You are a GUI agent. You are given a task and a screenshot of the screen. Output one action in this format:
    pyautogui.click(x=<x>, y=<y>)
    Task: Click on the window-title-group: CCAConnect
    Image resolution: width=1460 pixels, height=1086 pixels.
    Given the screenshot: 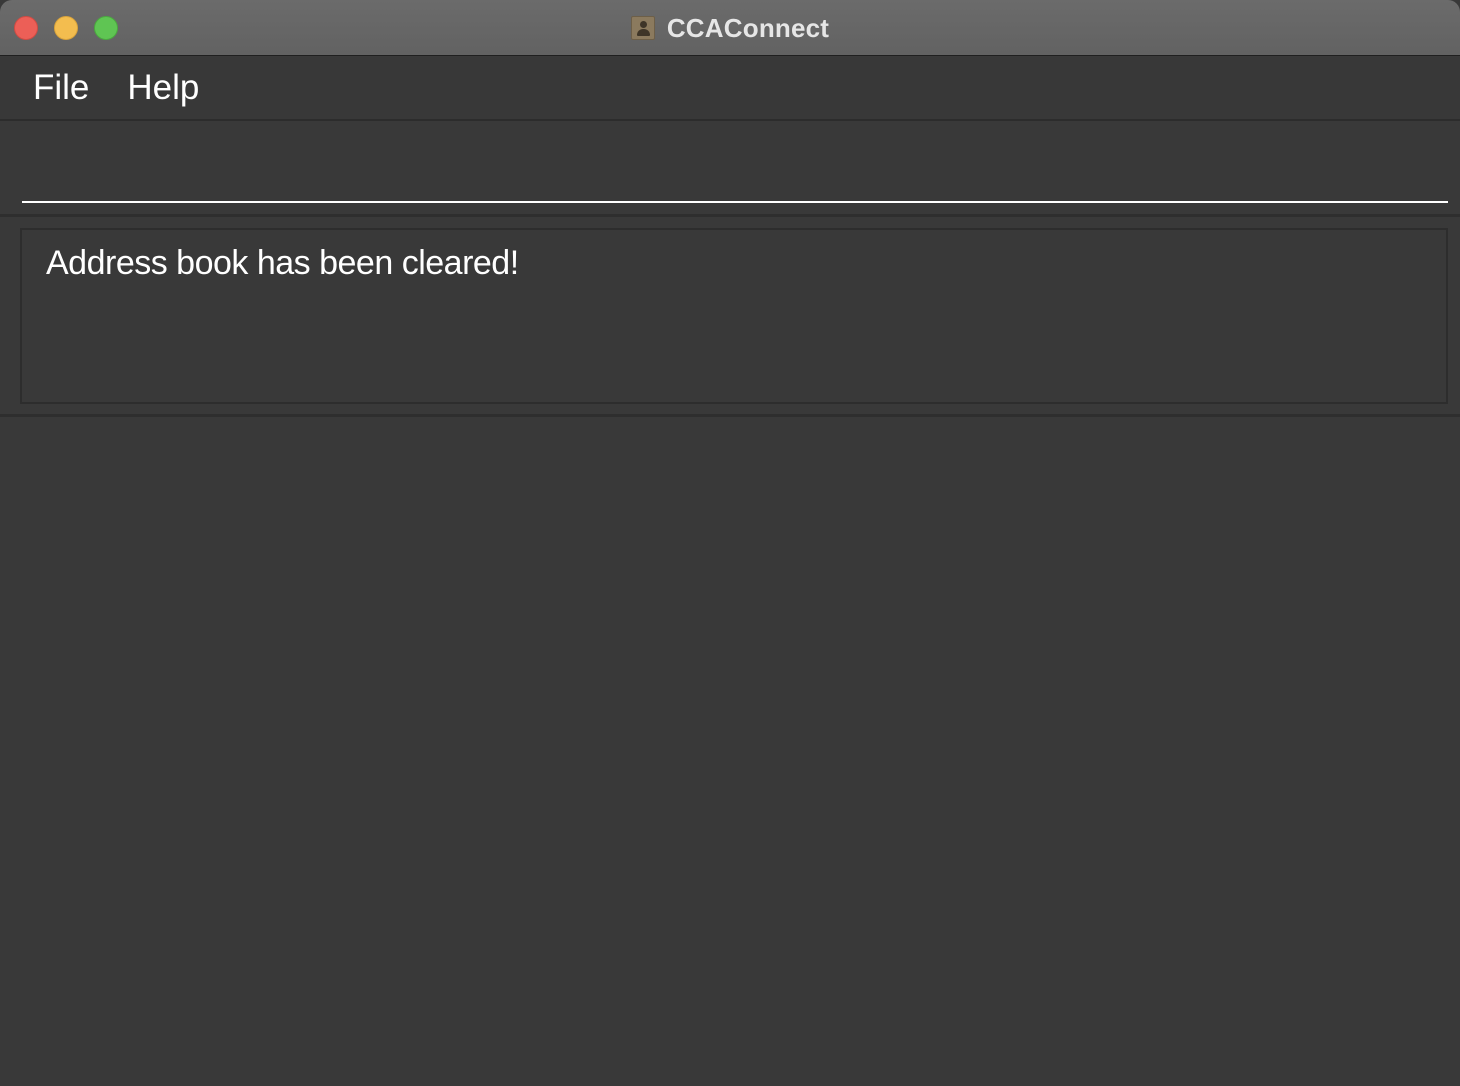 What is the action you would take?
    pyautogui.click(x=730, y=28)
    